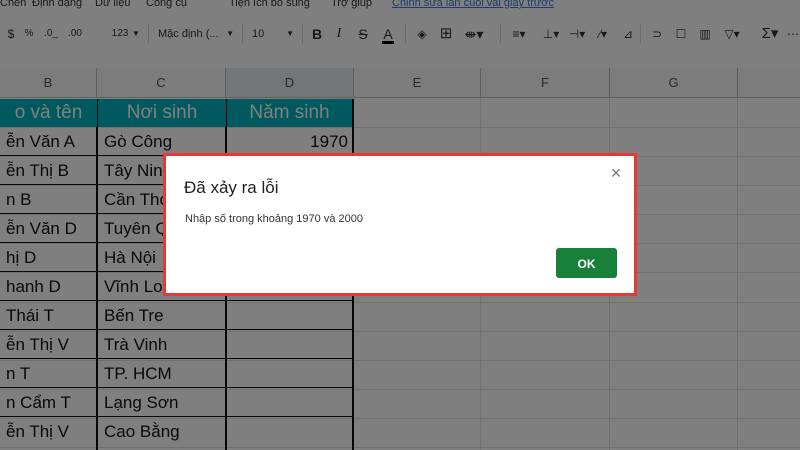  Describe the element at coordinates (616, 173) in the screenshot. I see `close-icon: ×` at that location.